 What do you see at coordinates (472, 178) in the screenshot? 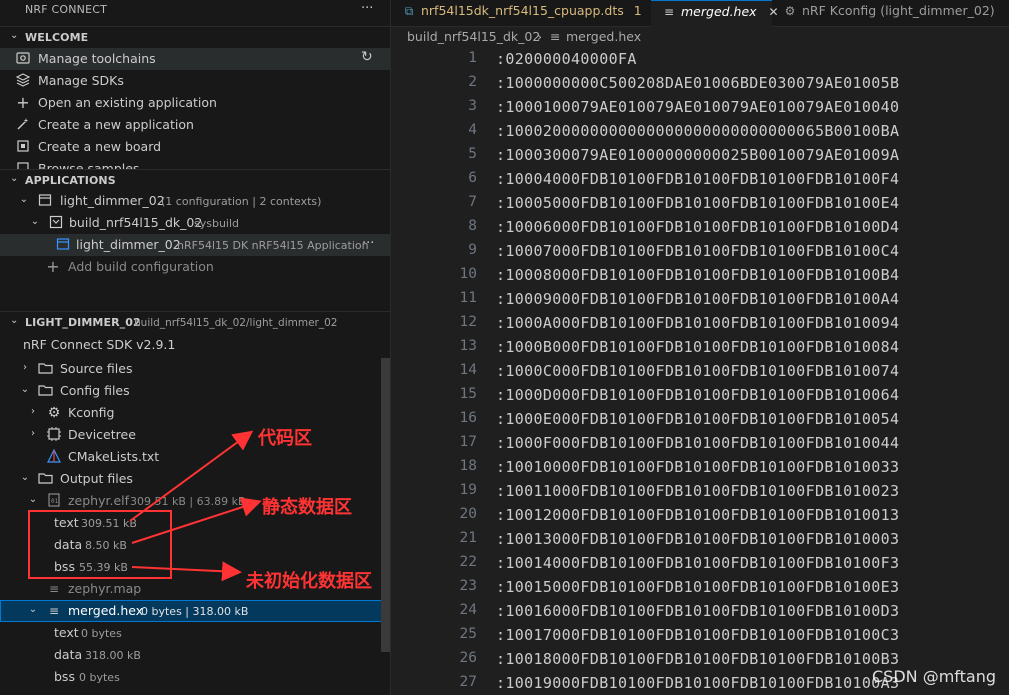
I see `line-number: 6` at bounding box center [472, 178].